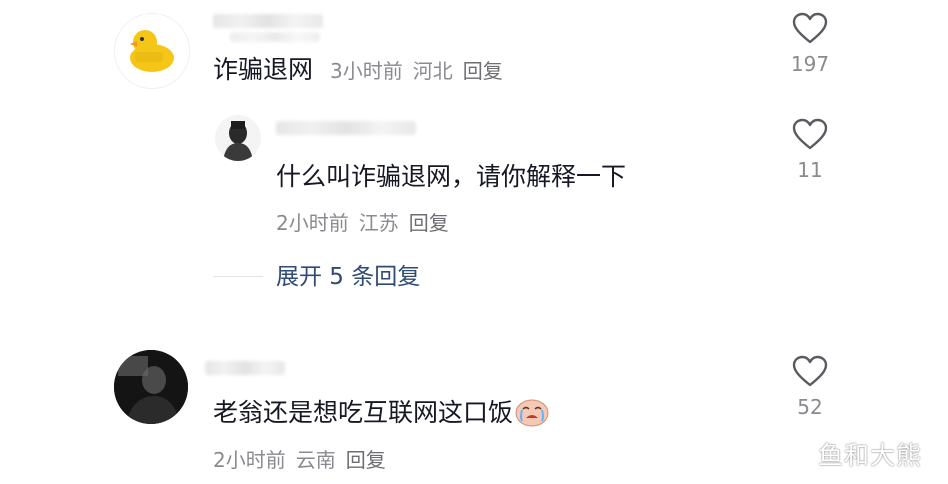 The image size is (948, 484). I want to click on comment-text: 诈骗退网, so click(263, 69).